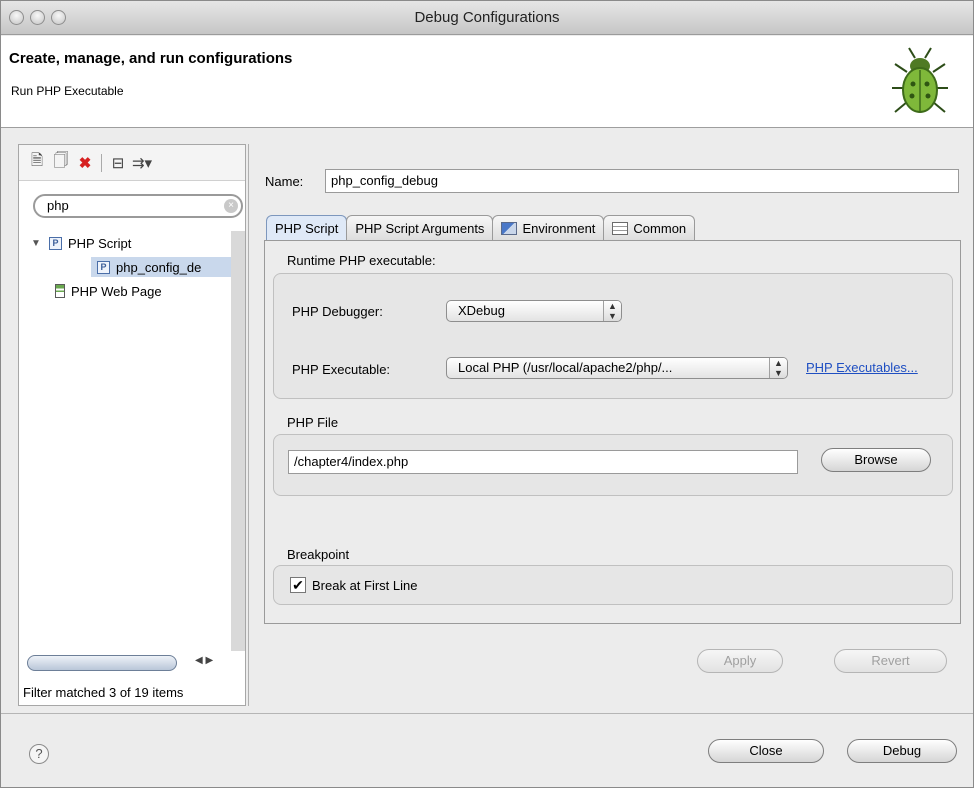  What do you see at coordinates (142, 163) in the screenshot?
I see `filter-menu-icon: ⇉▾` at bounding box center [142, 163].